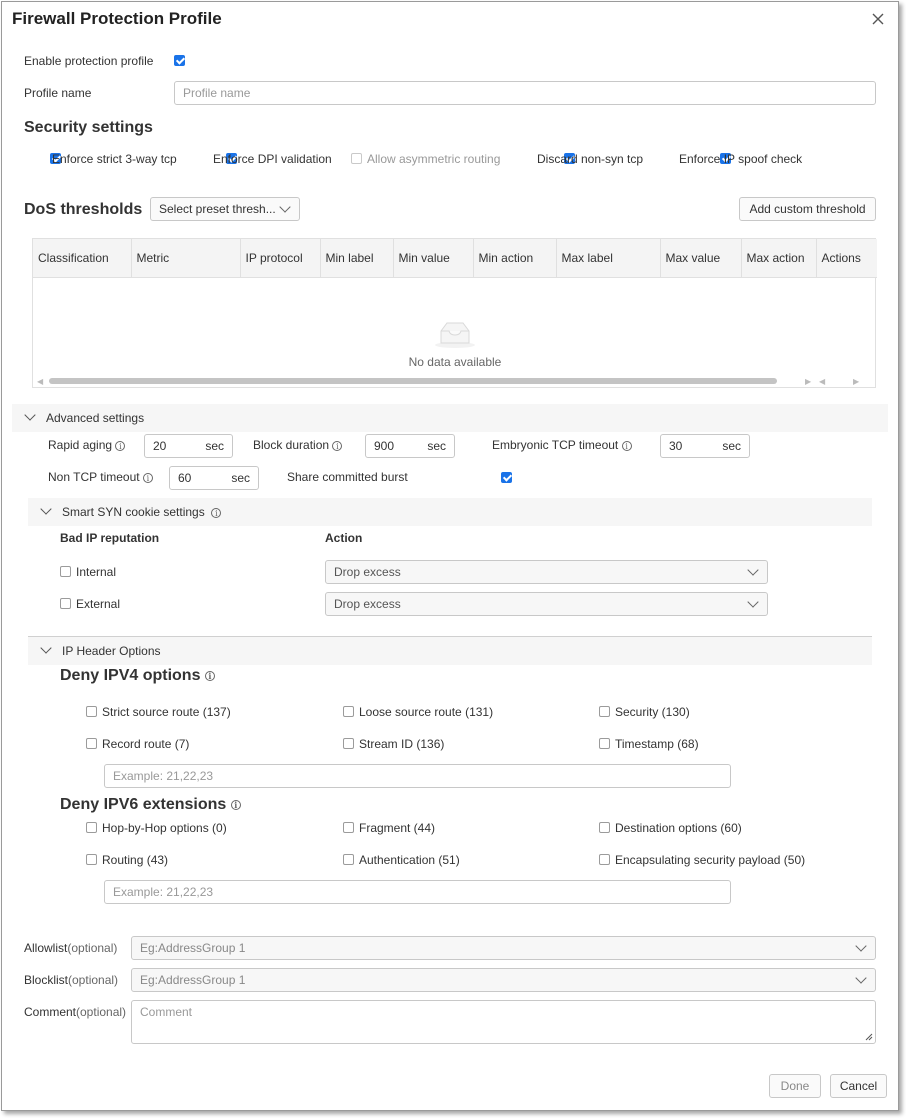 The width and height of the screenshot is (906, 1118). I want to click on profile-name-input: Profile name, so click(525, 93).